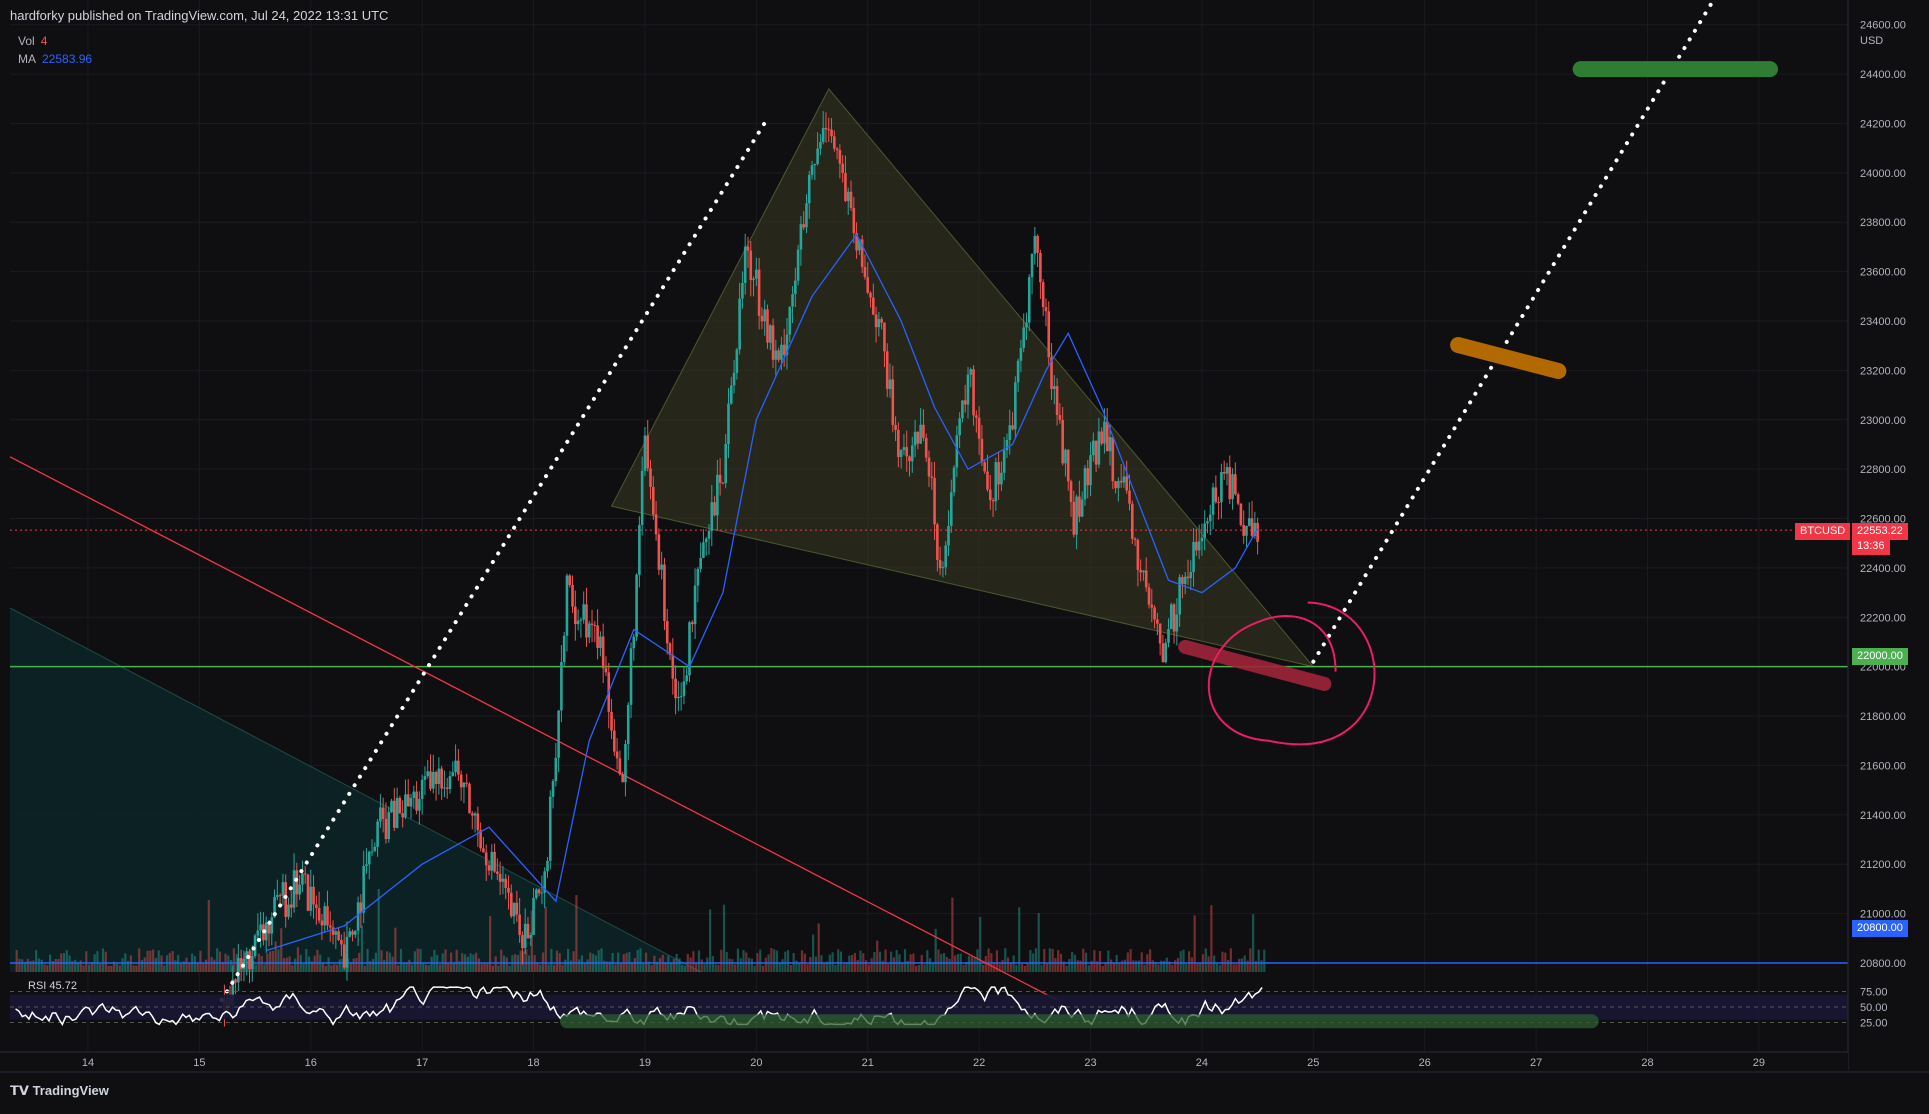 The height and width of the screenshot is (1114, 1929). Describe the element at coordinates (1883, 915) in the screenshot. I see `price-tick-label: 21000.00` at that location.